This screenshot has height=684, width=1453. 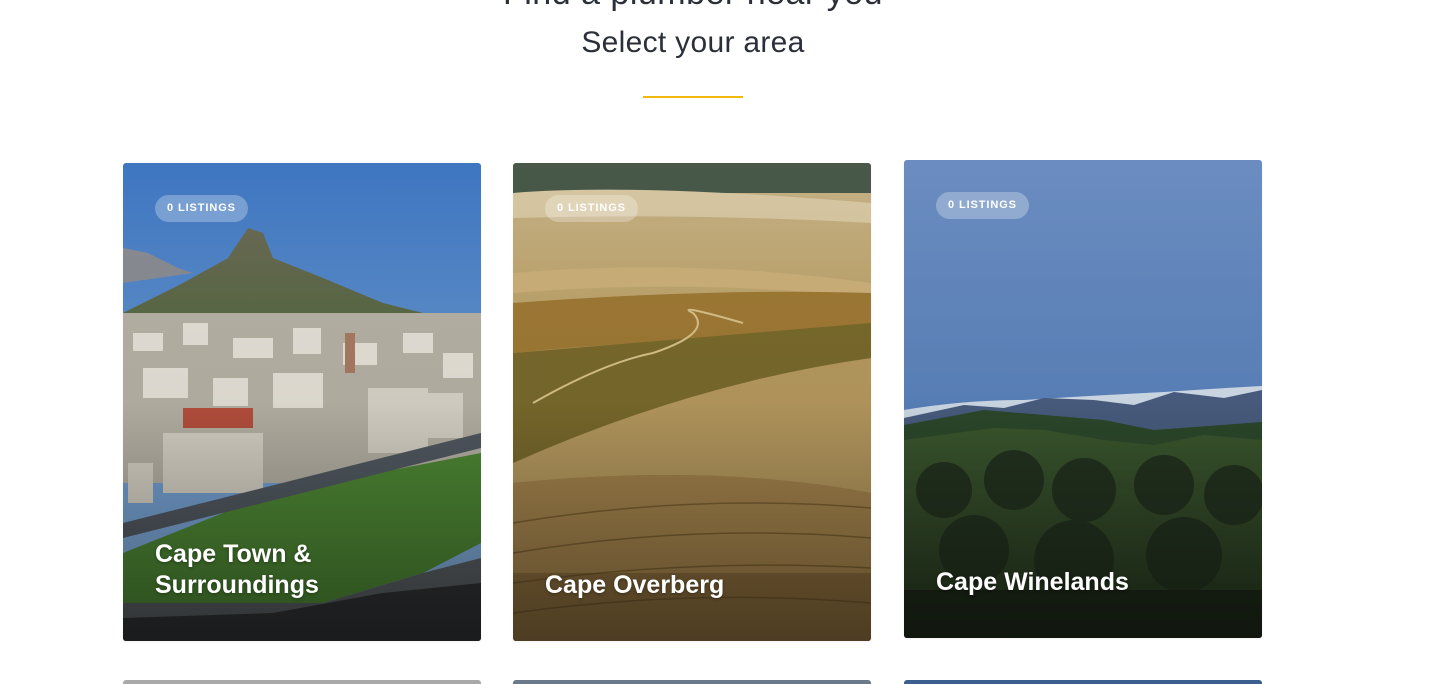 What do you see at coordinates (693, 42) in the screenshot?
I see `page-subtitle: Select your area` at bounding box center [693, 42].